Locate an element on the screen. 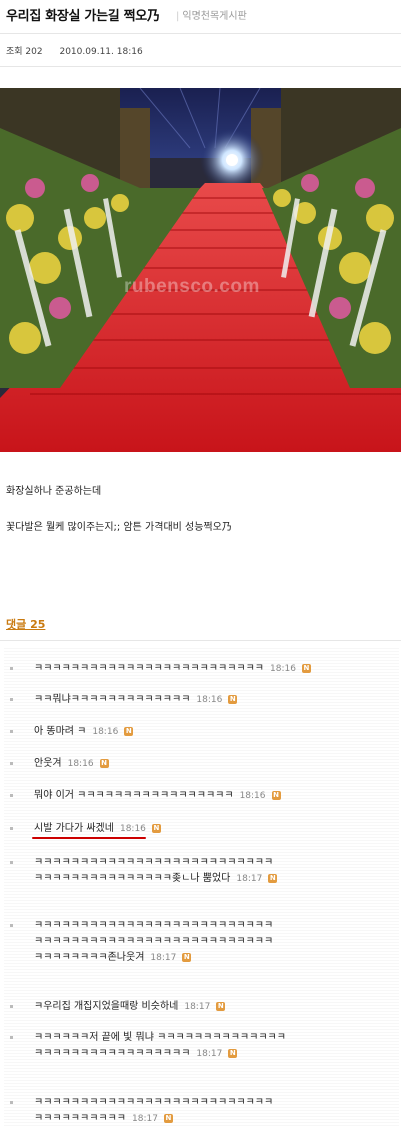  post-header: 우리집 화장실 가는길 쩍오乃 | 익명천목게시판 is located at coordinates (200, 17).